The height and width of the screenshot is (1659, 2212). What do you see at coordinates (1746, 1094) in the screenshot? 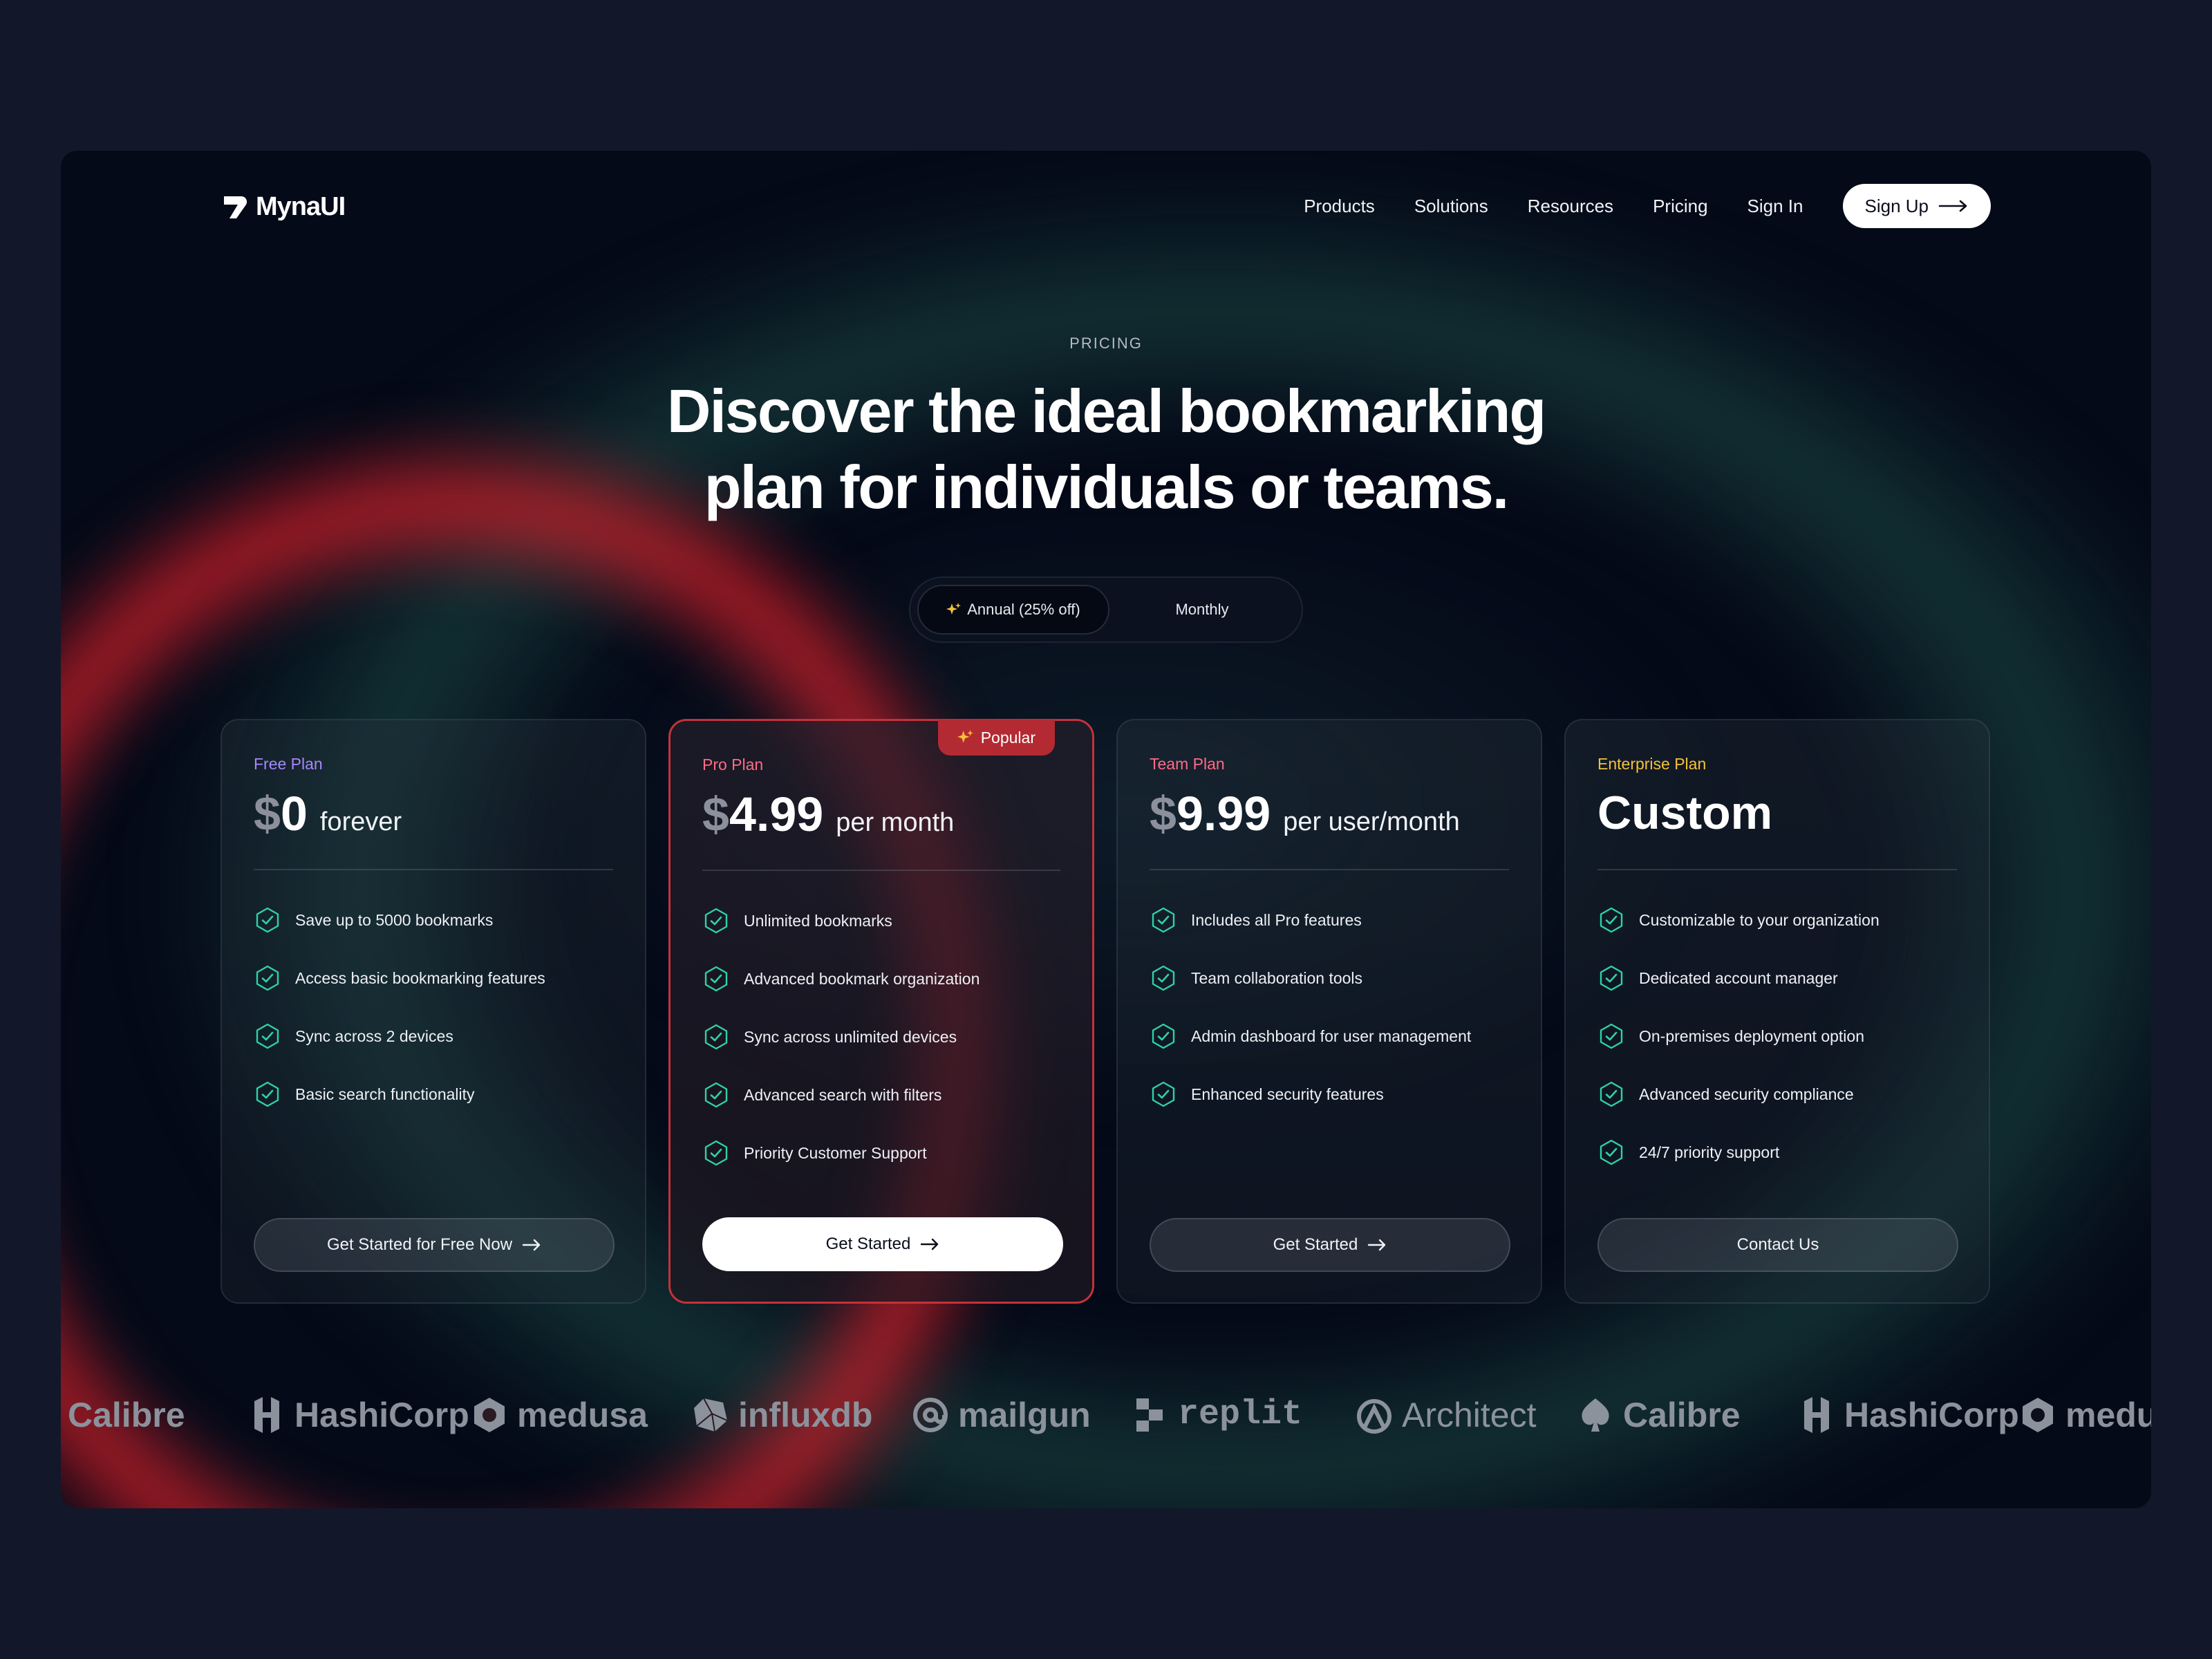
I see `feature-text: Advanced security compliance` at bounding box center [1746, 1094].